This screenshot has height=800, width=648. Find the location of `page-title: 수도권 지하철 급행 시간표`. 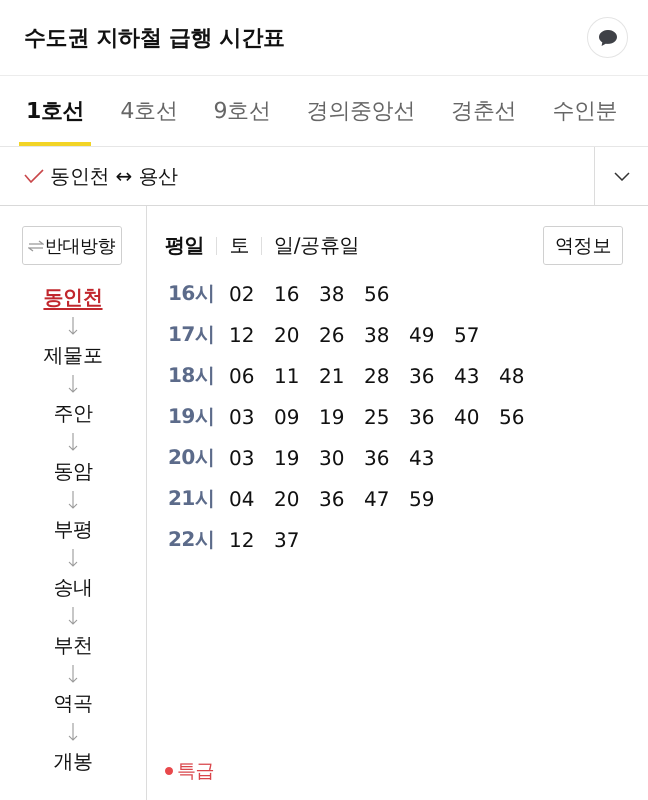

page-title: 수도권 지하철 급행 시간표 is located at coordinates (154, 38).